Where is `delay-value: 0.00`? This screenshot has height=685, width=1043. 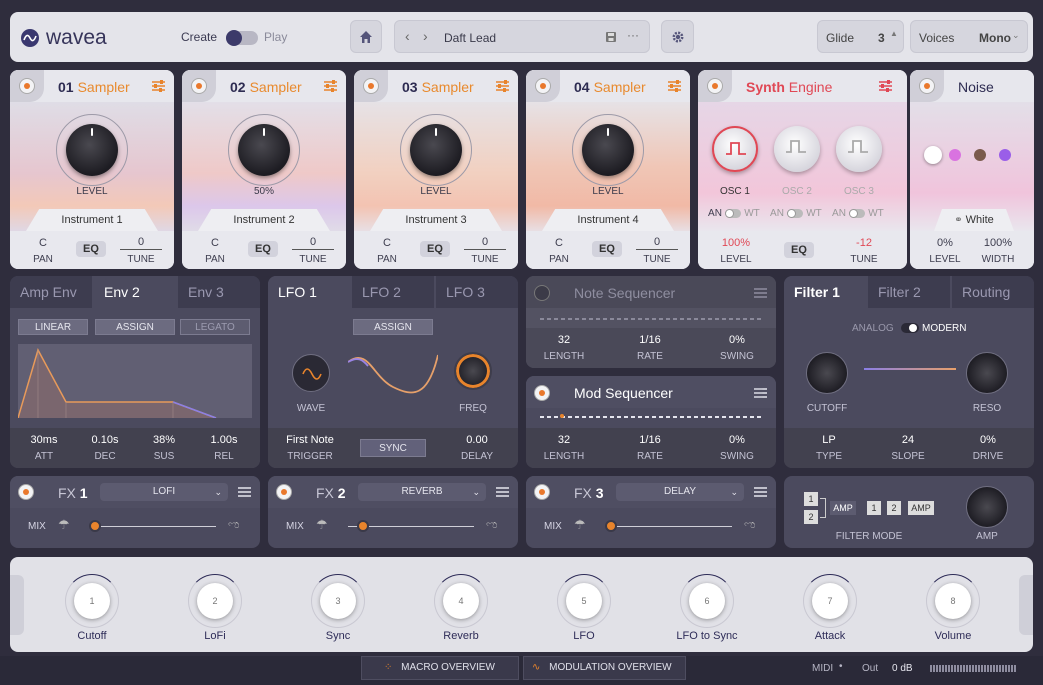 delay-value: 0.00 is located at coordinates (477, 440).